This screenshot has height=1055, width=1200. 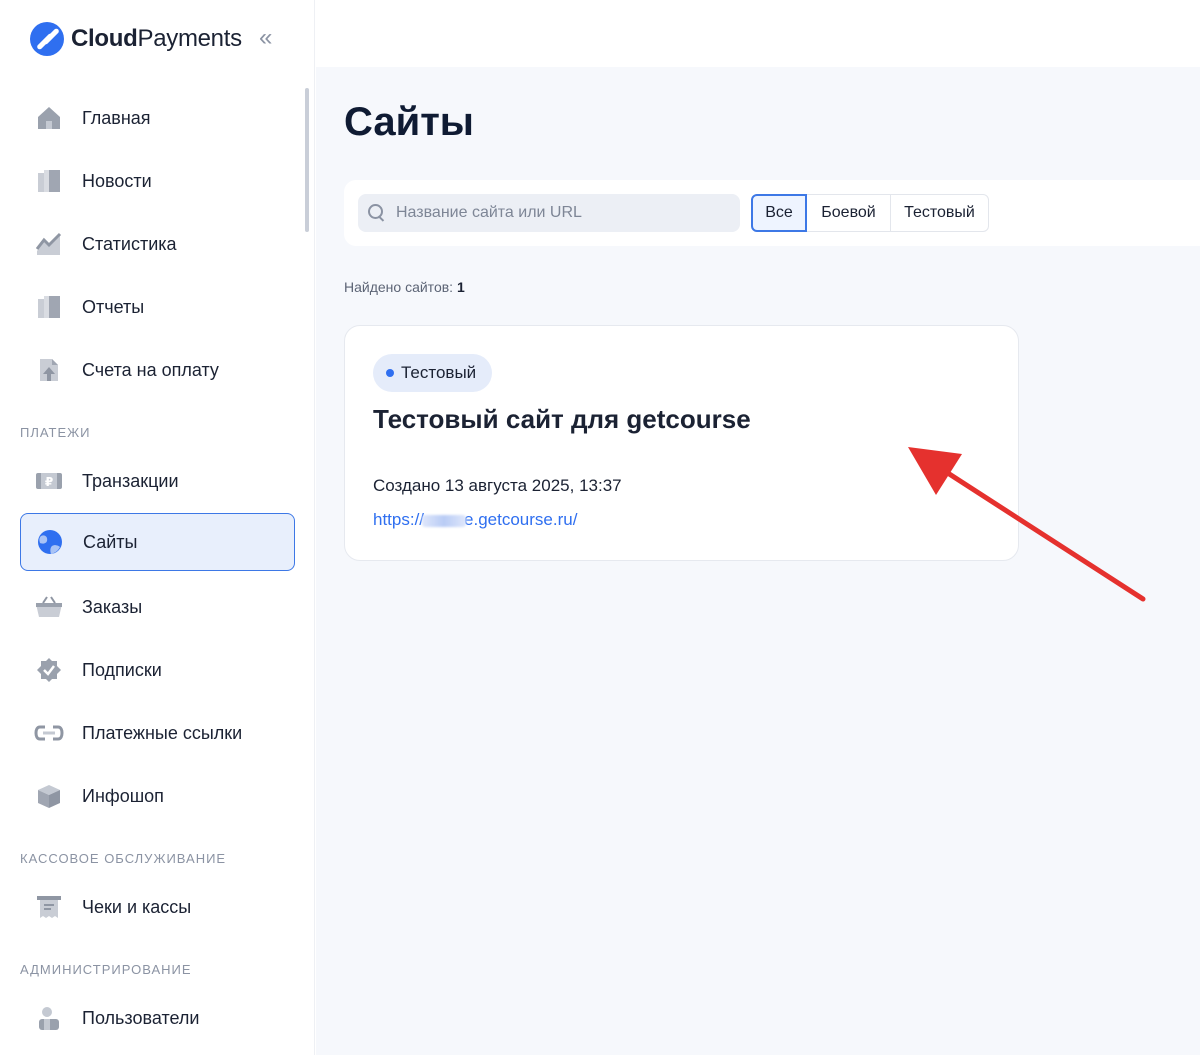 What do you see at coordinates (271, 38) in the screenshot?
I see `collapse-sidebar-icon: «` at bounding box center [271, 38].